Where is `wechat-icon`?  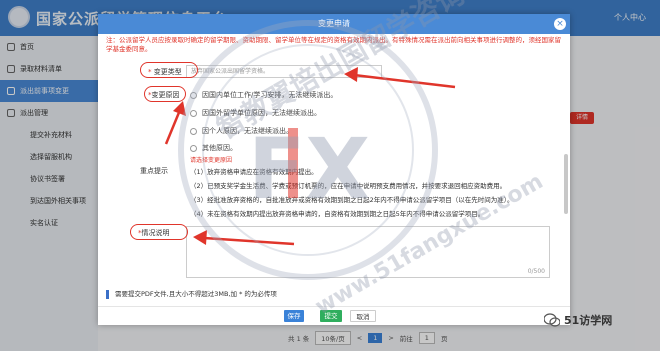 wechat-icon is located at coordinates (552, 320).